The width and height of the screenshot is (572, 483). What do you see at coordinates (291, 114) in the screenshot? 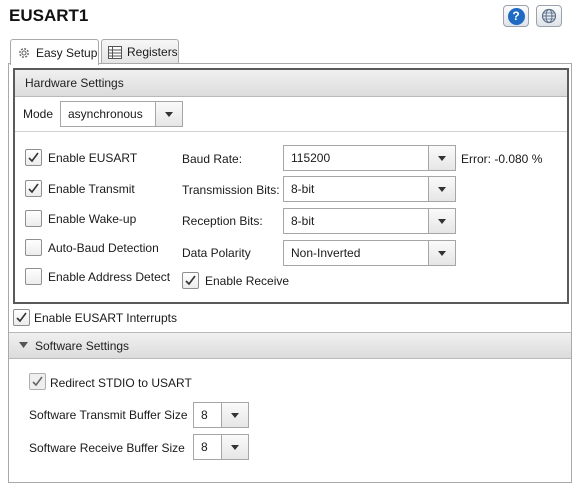
I see `mode-row: Mode asynchronous` at bounding box center [291, 114].